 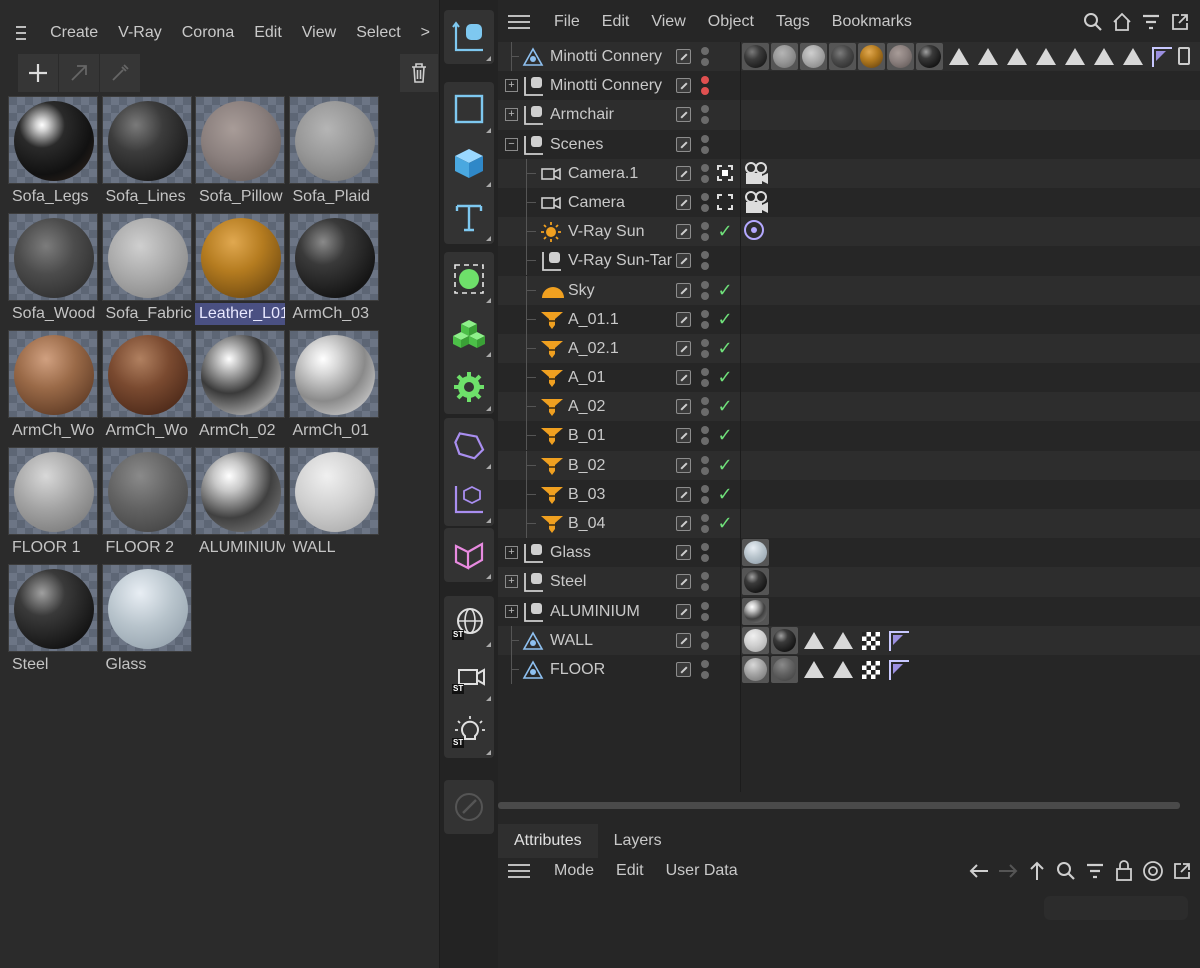 I want to click on home-icon, so click(x=1121, y=22).